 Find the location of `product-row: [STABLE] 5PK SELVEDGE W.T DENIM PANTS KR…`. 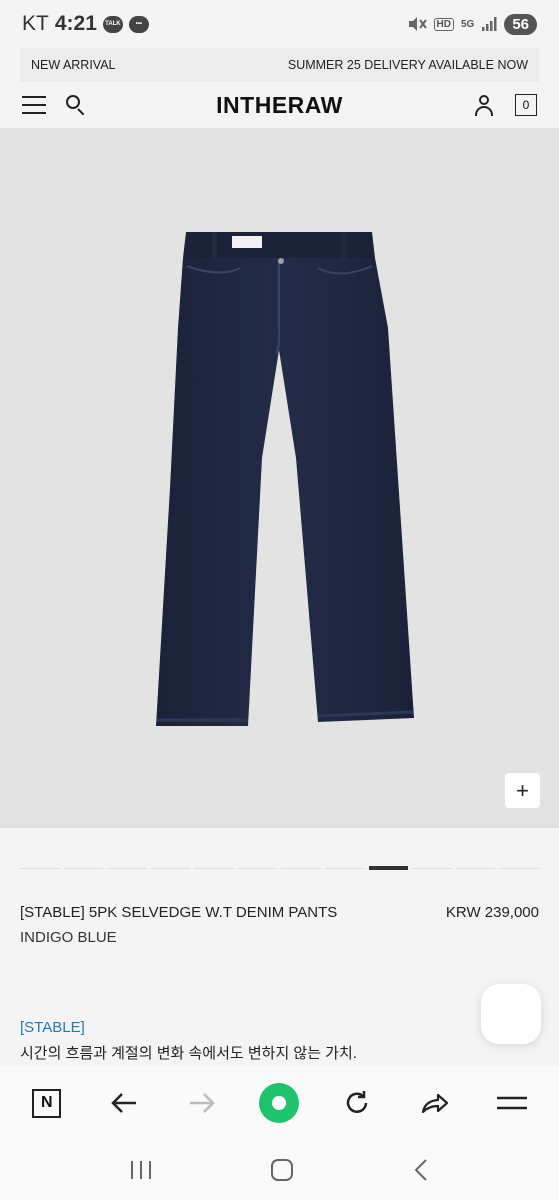

product-row: [STABLE] 5PK SELVEDGE W.T DENIM PANTS KR… is located at coordinates (279, 912).